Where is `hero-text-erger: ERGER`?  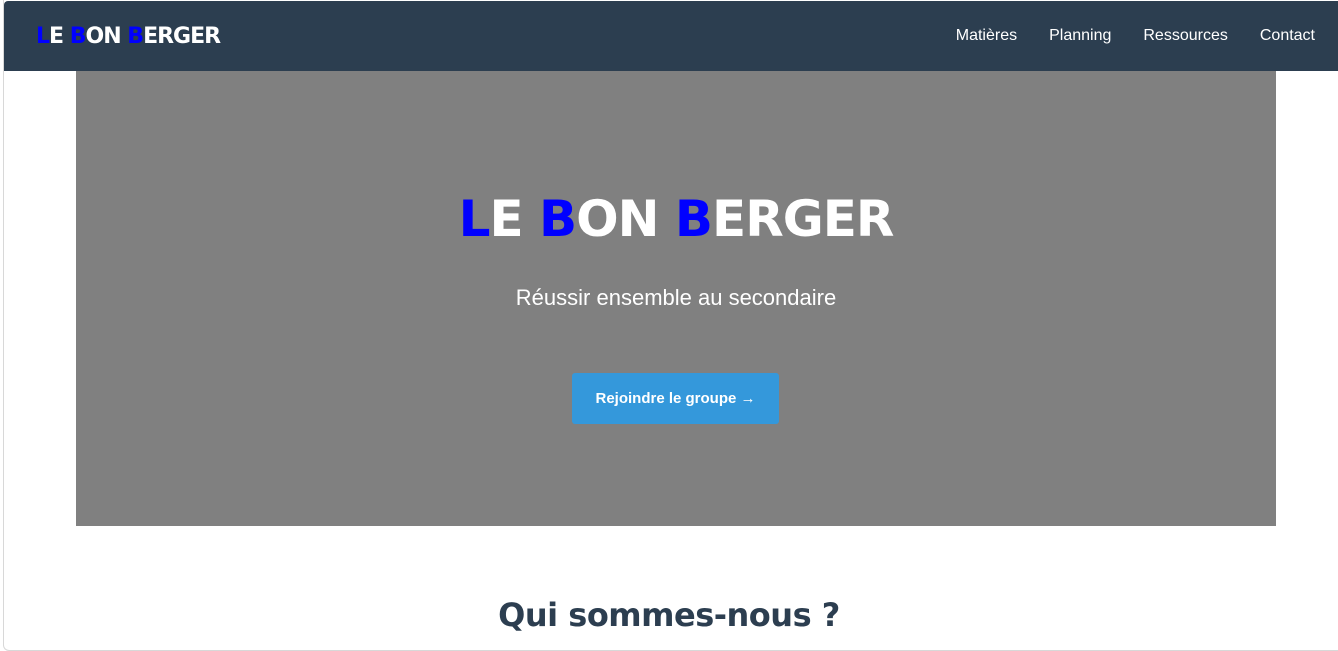 hero-text-erger: ERGER is located at coordinates (803, 219).